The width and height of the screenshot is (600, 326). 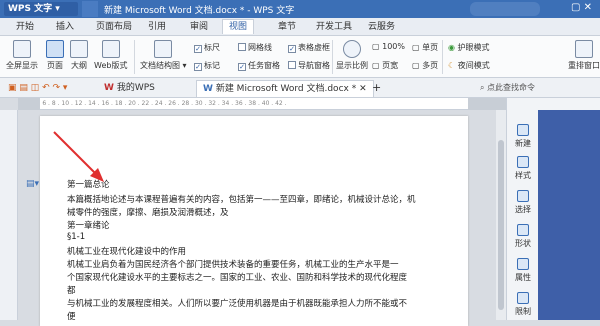 What do you see at coordinates (109, 88) in the screenshot?
I see `wps-logo-icon: W` at bounding box center [109, 88].